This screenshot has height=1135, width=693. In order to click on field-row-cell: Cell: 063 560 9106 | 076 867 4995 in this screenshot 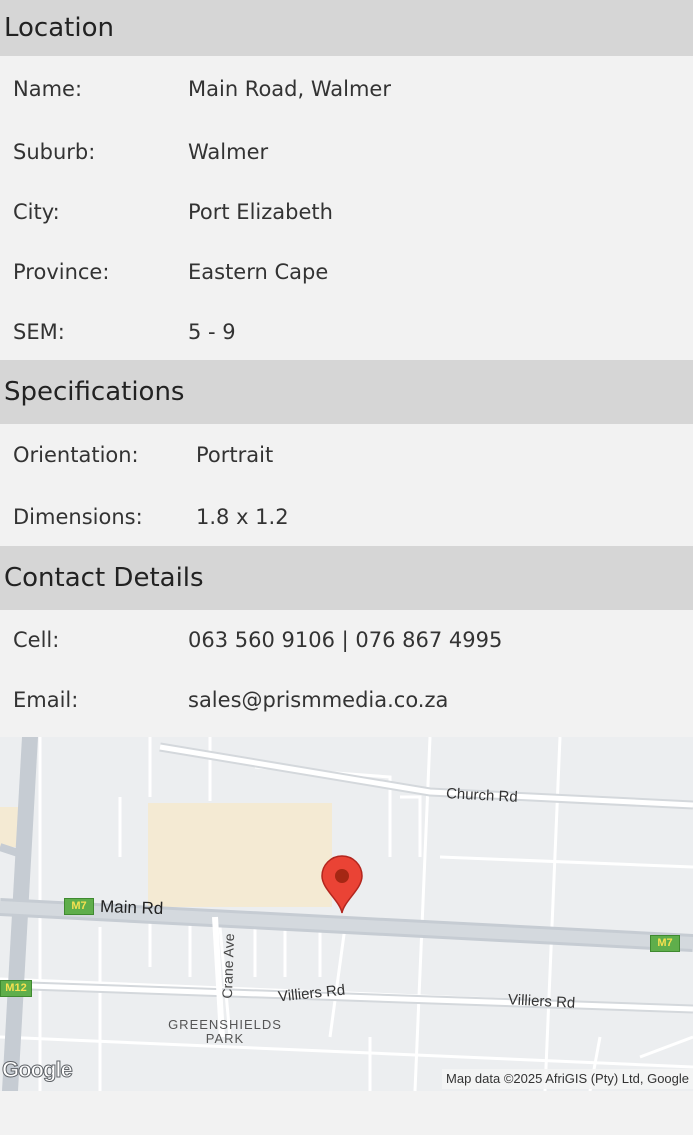, I will do `click(346, 640)`.